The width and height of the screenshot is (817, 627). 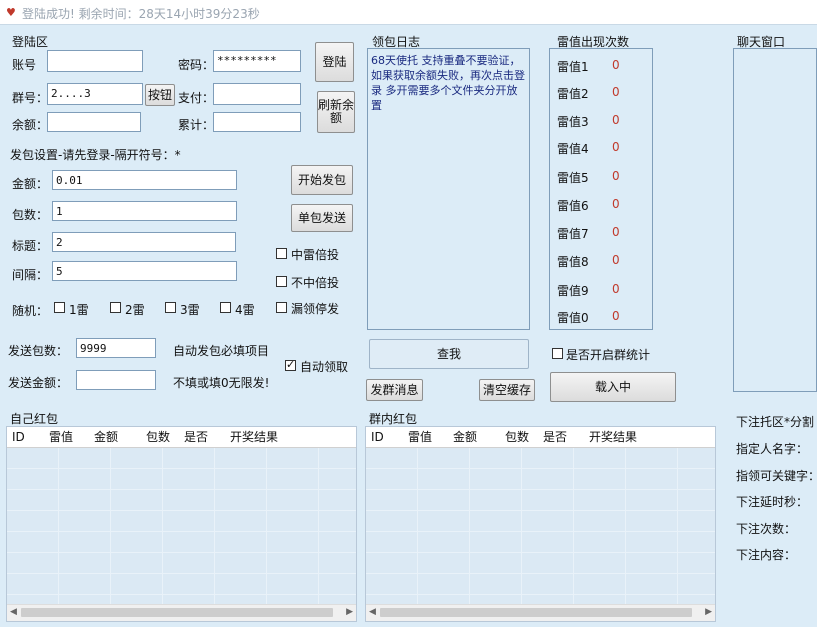 What do you see at coordinates (257, 122) in the screenshot?
I see `total-input` at bounding box center [257, 122].